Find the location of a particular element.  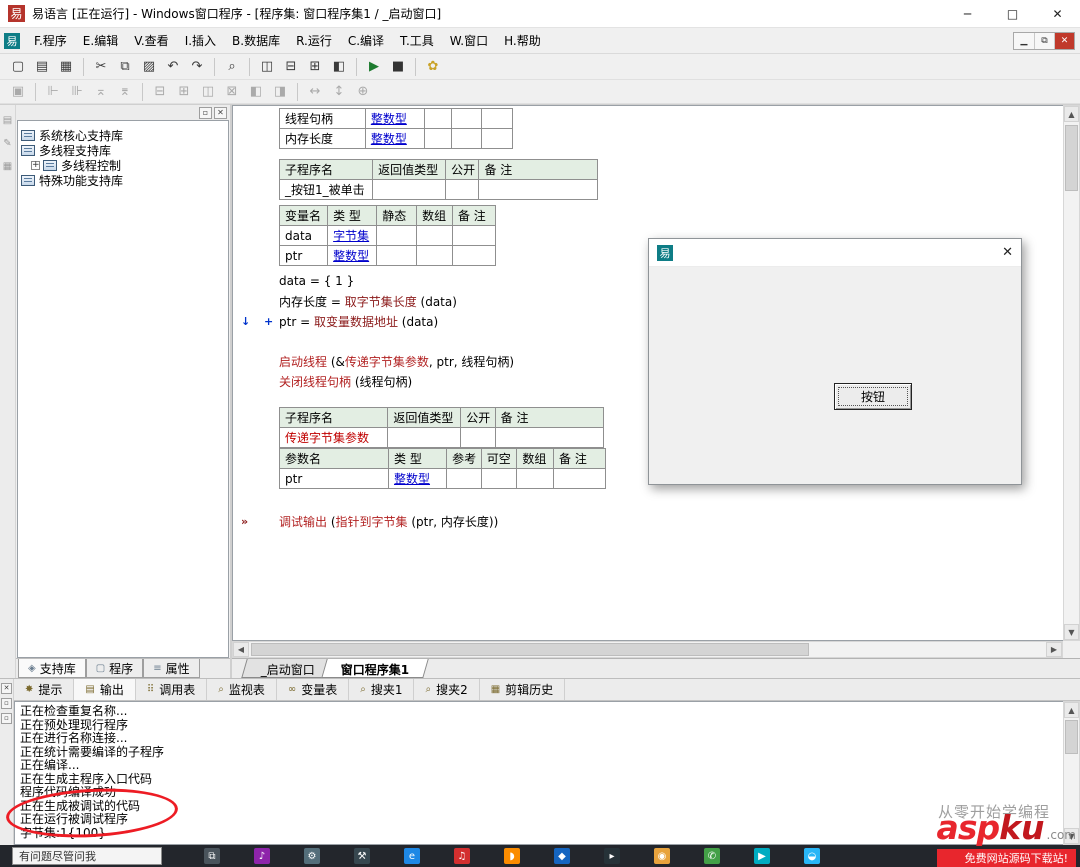

tree-item: 多线程支持库 is located at coordinates (123, 150).